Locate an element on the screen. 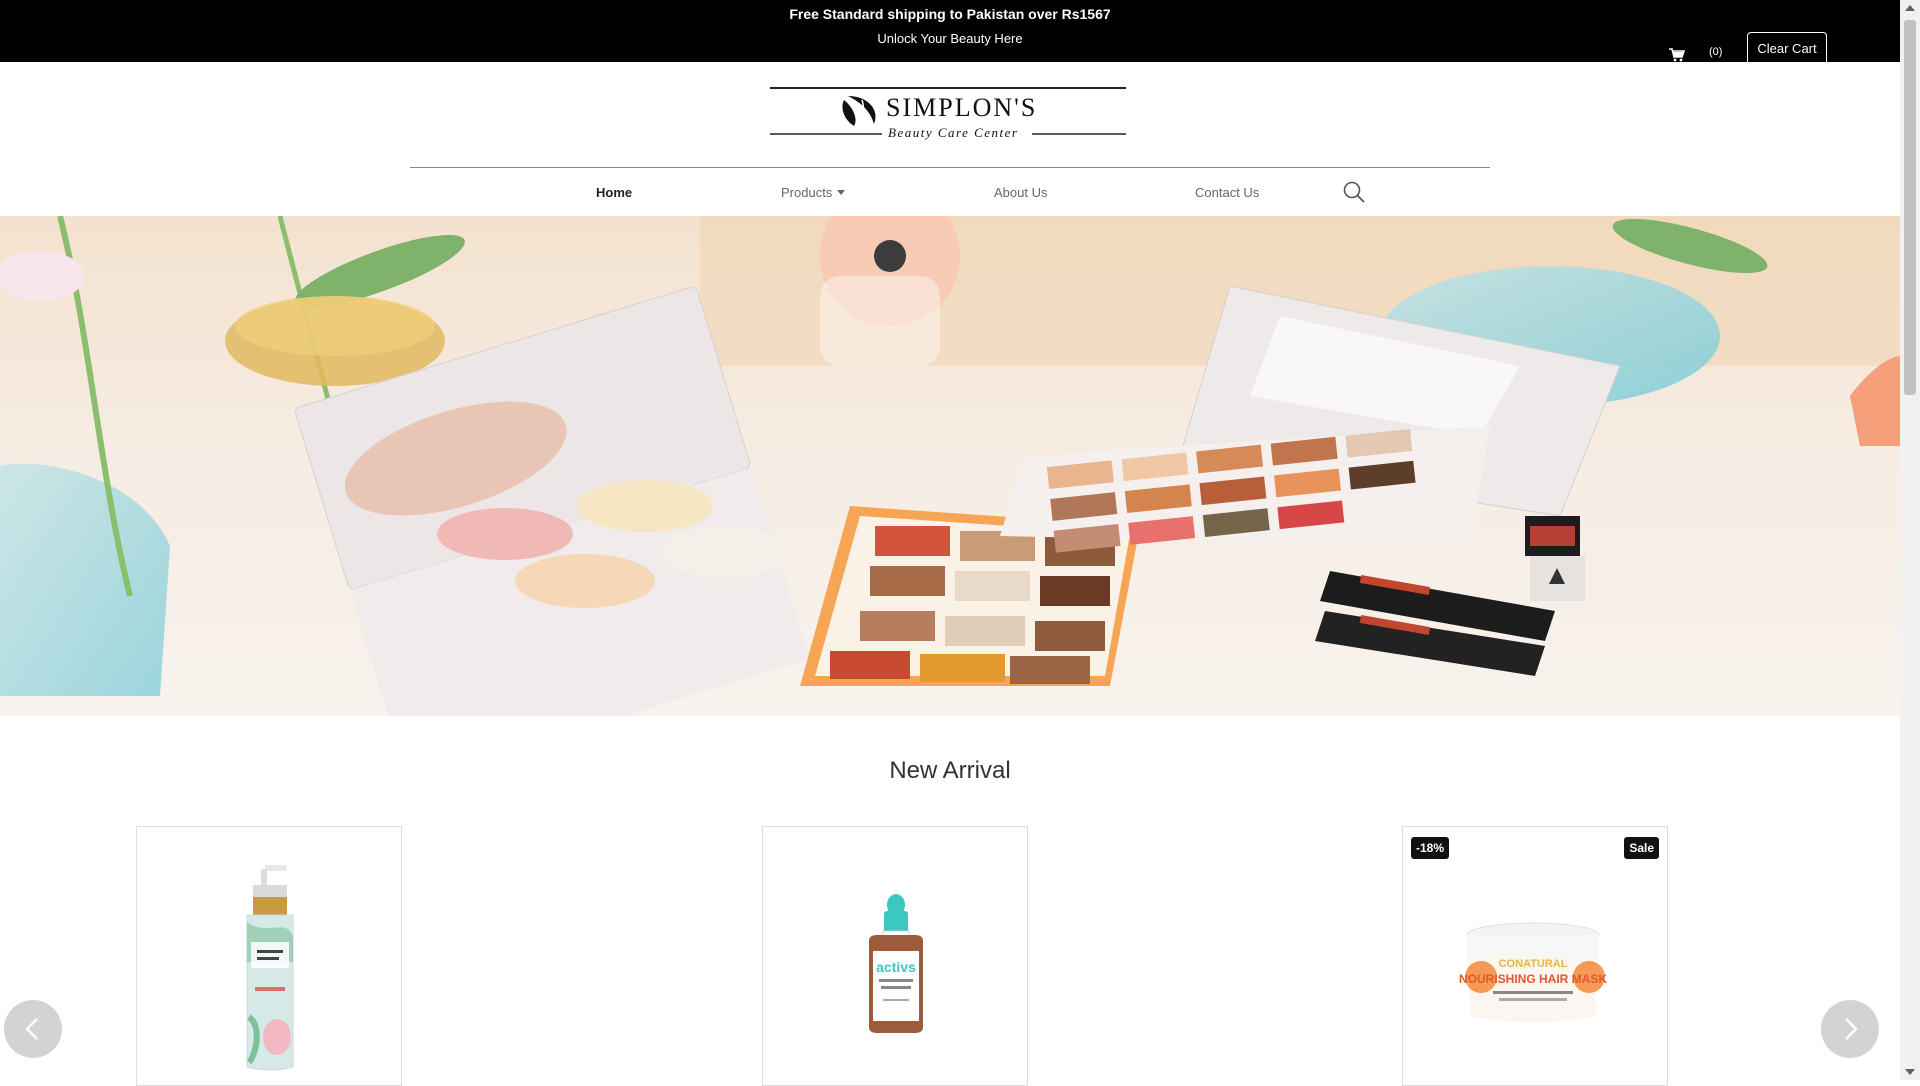  chevron-left-icon is located at coordinates (31, 1029).